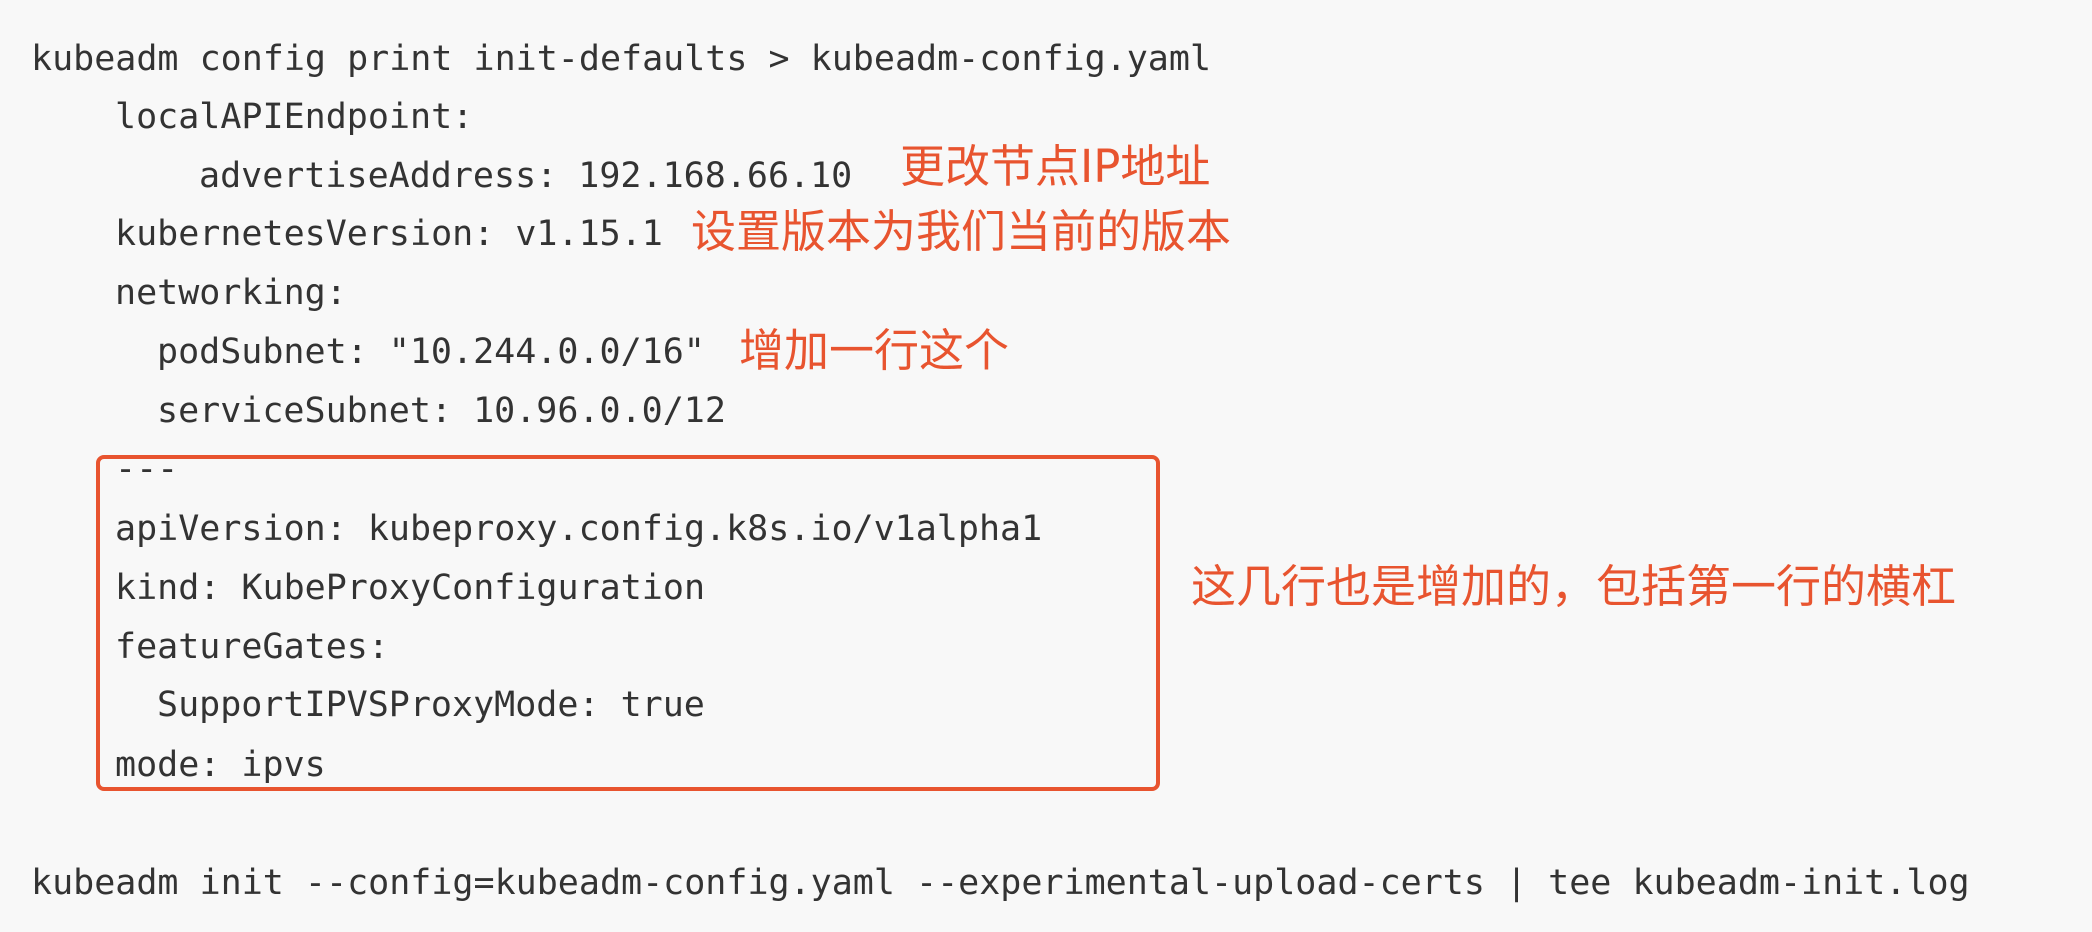 The image size is (2092, 932). Describe the element at coordinates (294, 117) in the screenshot. I see `local-api-endpoint-line: localAPIEndpoint:` at that location.